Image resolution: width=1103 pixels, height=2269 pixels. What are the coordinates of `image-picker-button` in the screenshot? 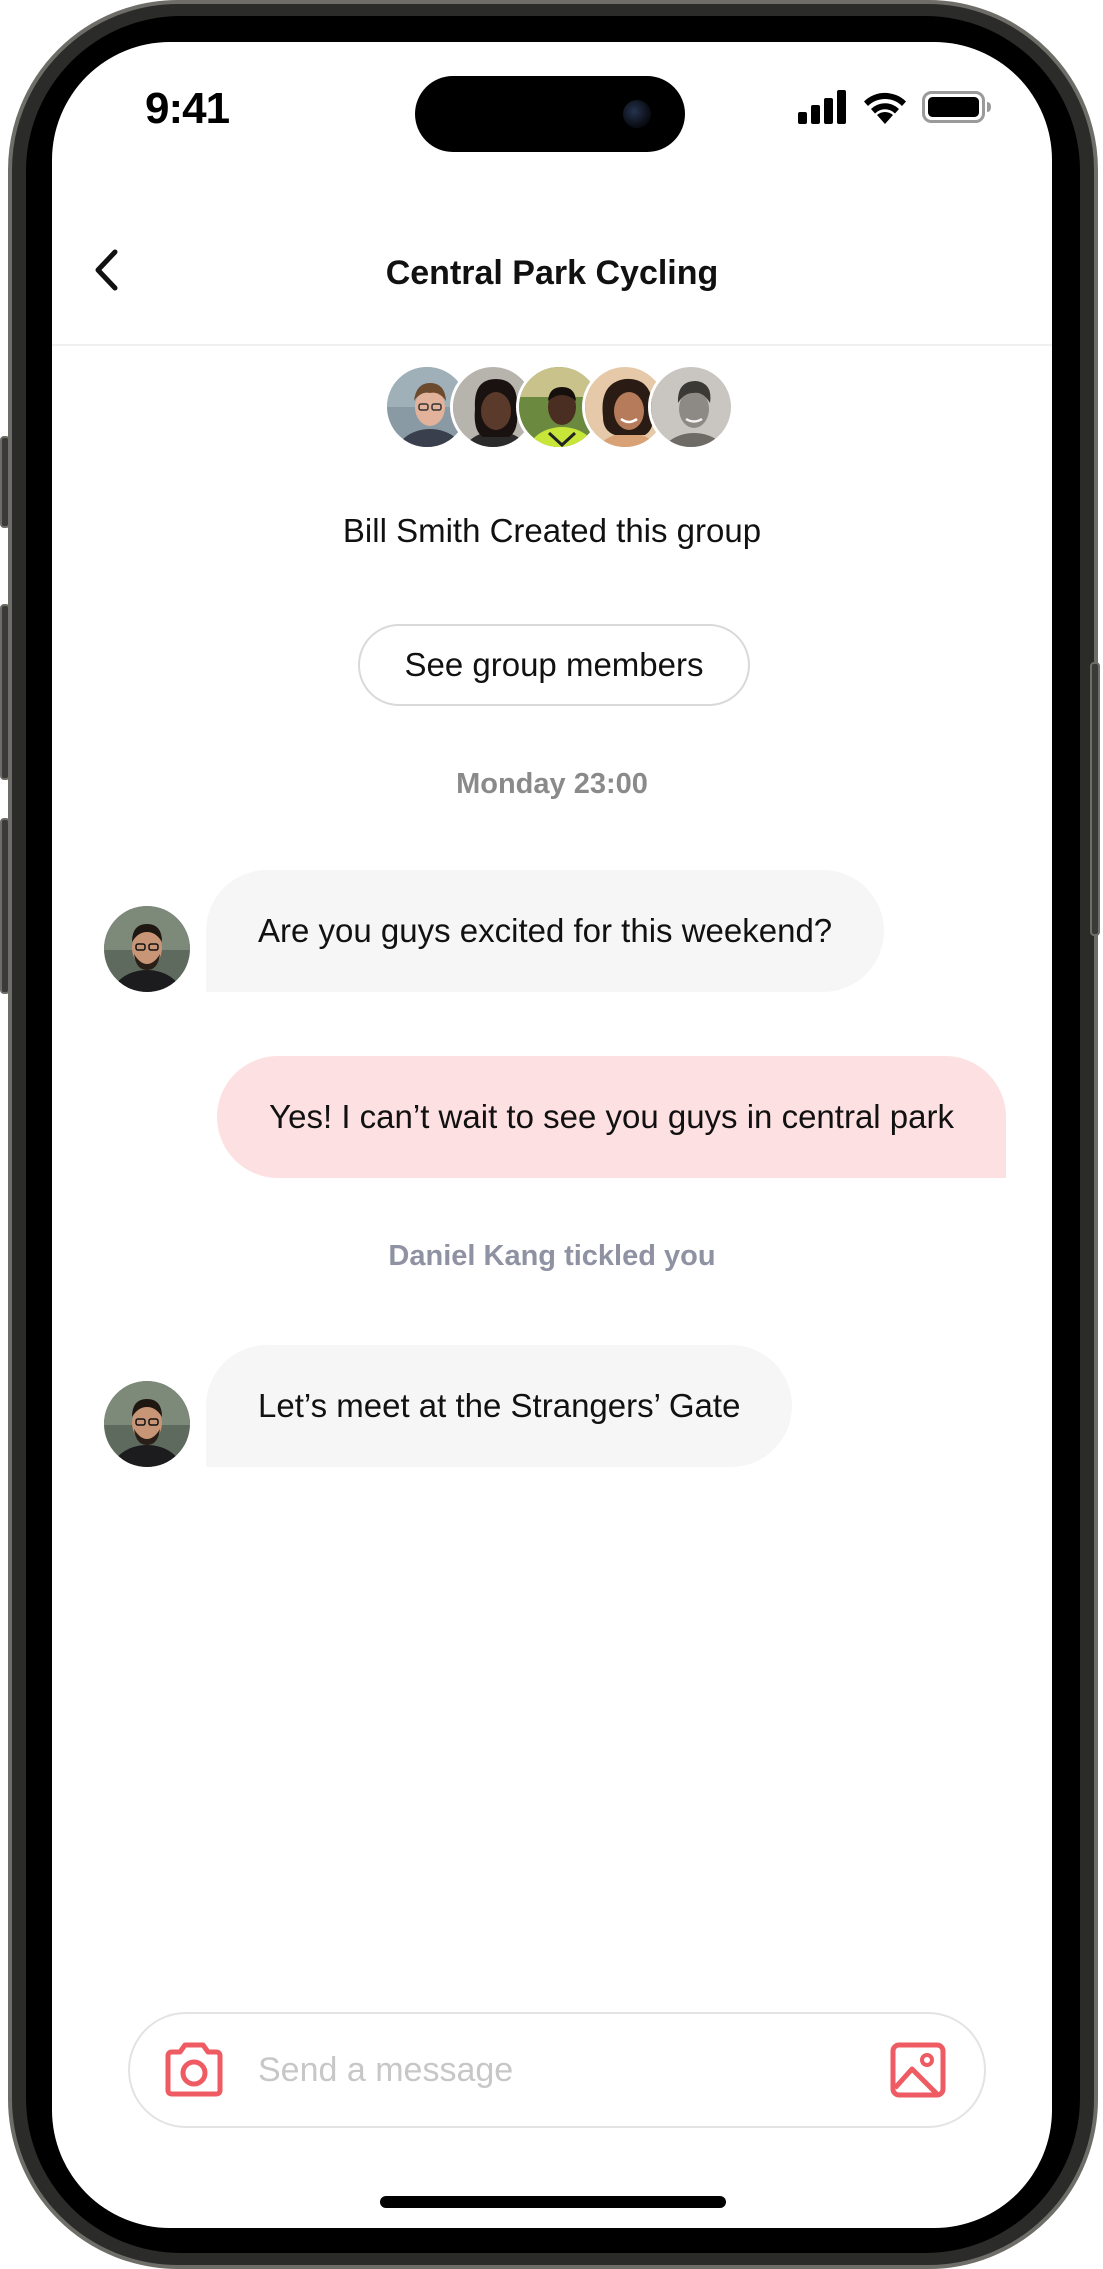 It's located at (918, 2070).